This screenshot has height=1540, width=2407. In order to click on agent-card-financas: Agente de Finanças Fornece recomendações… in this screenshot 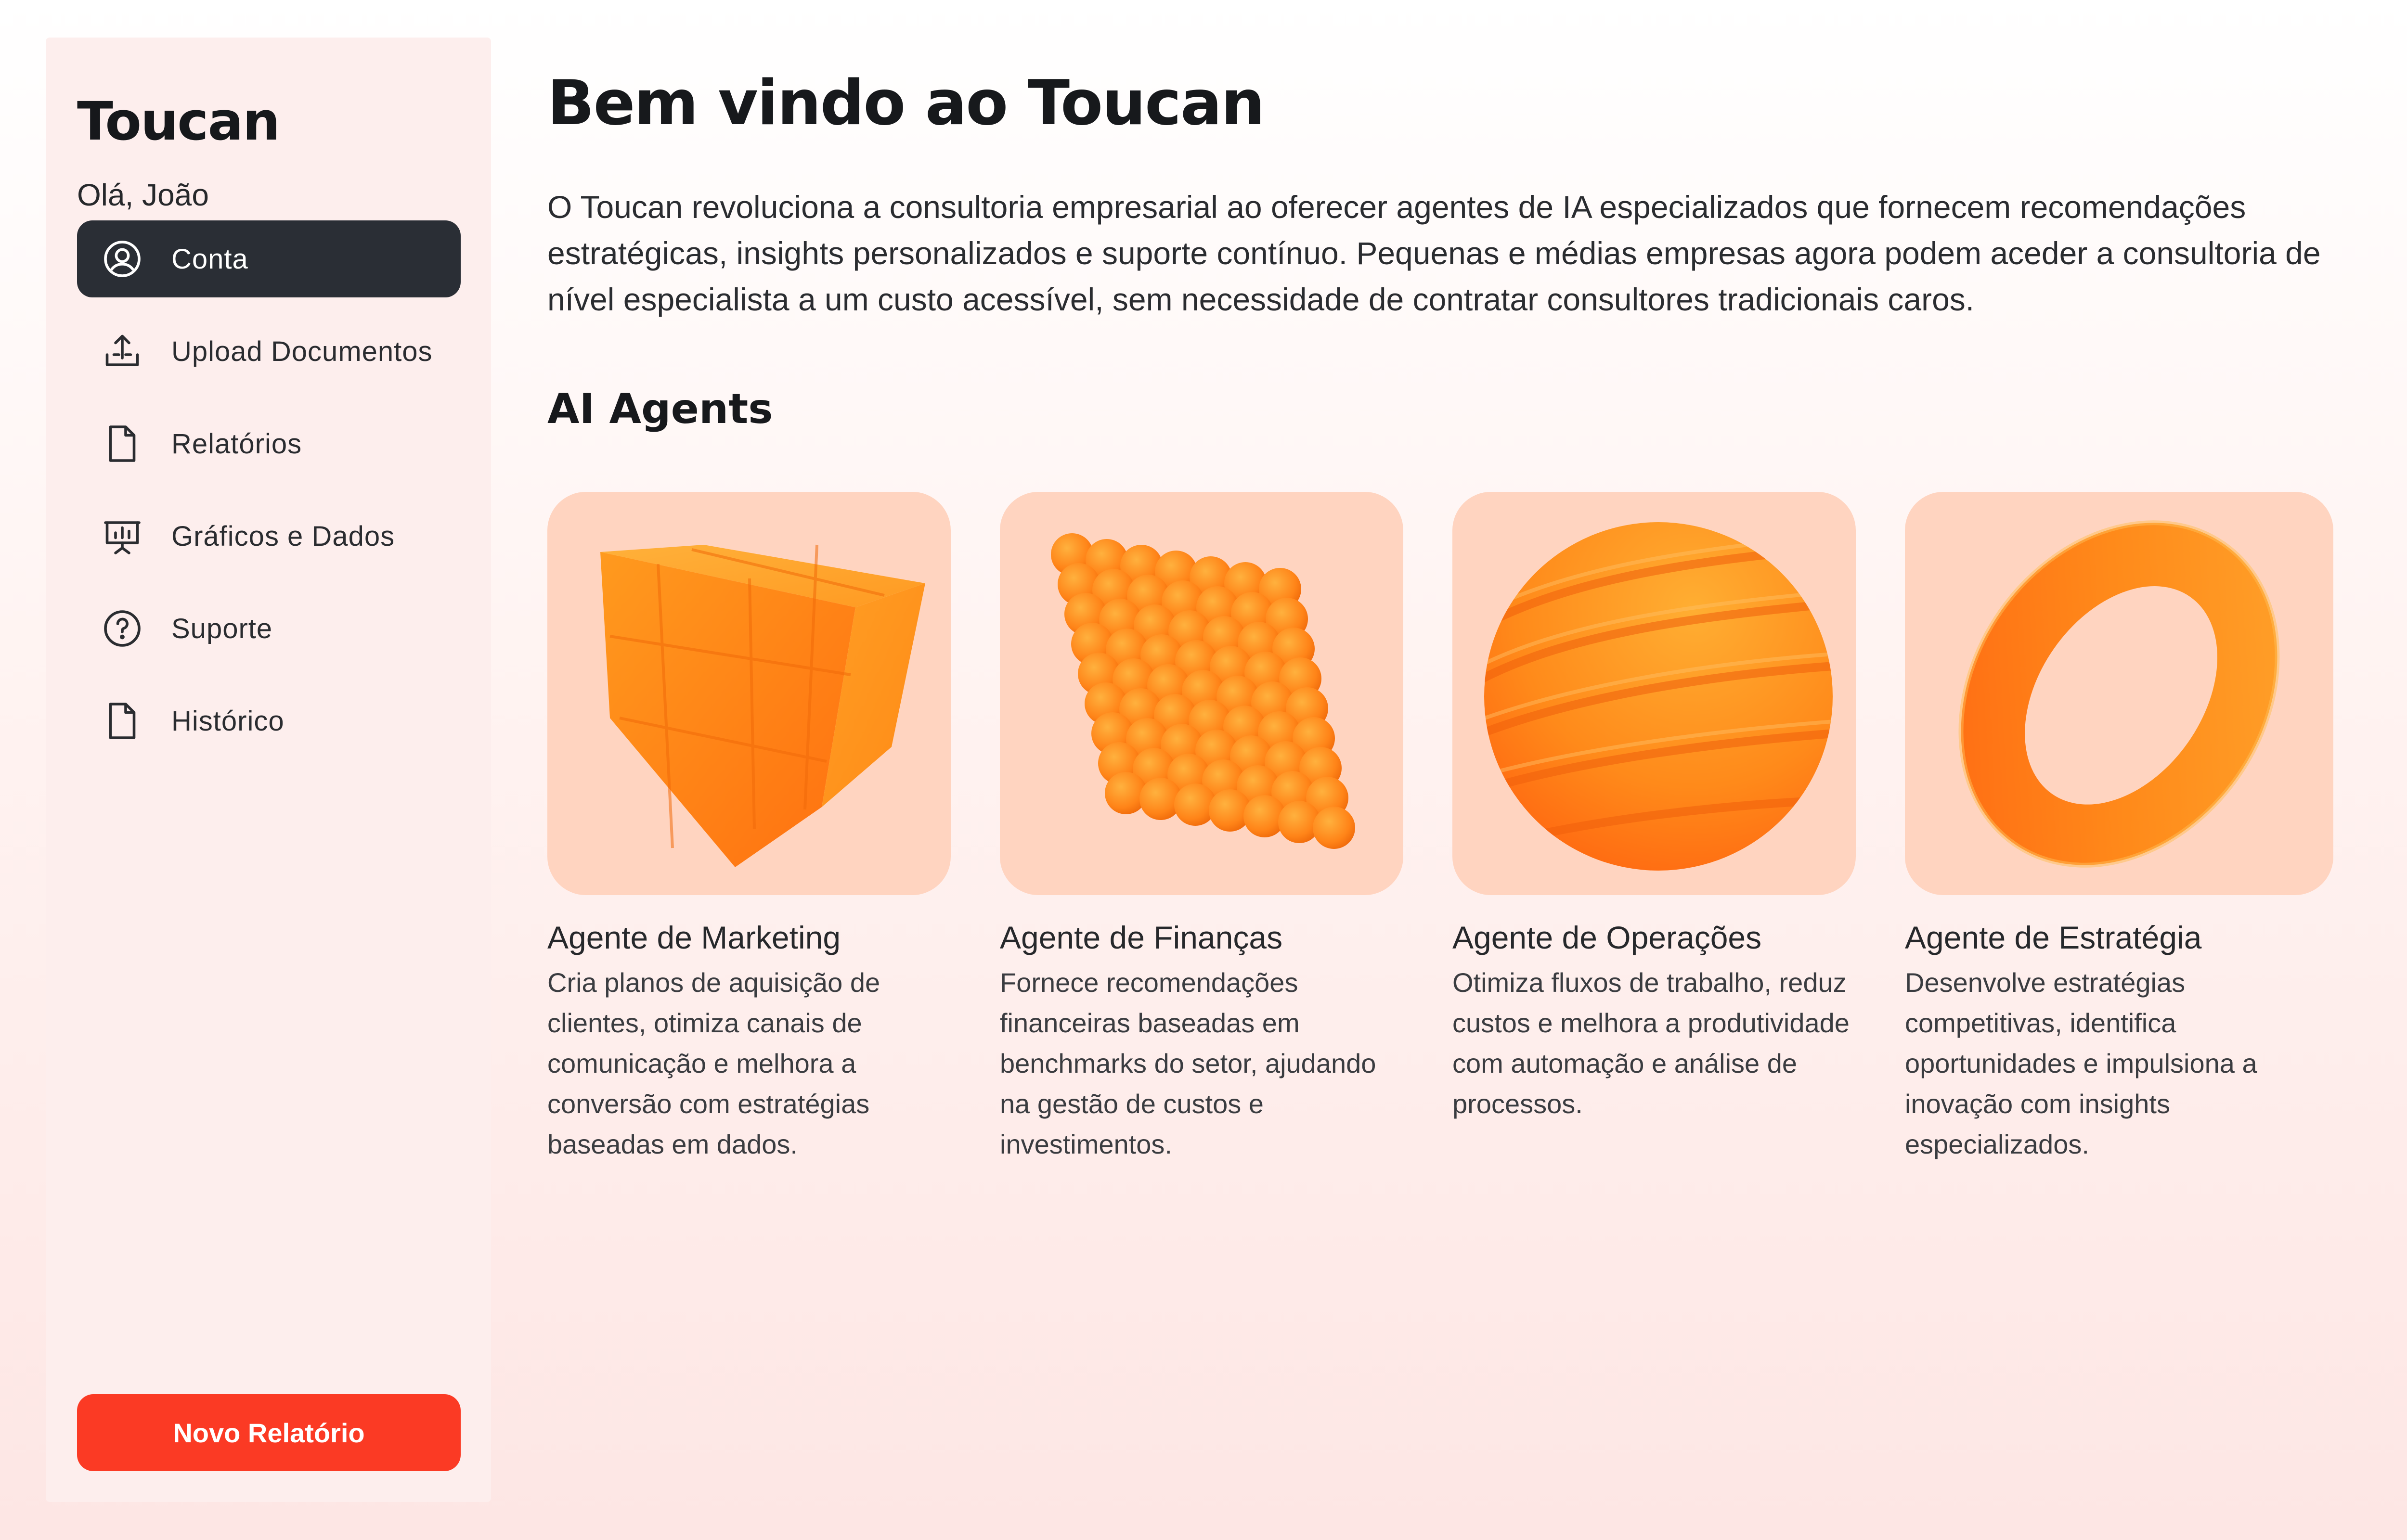, I will do `click(1214, 828)`.